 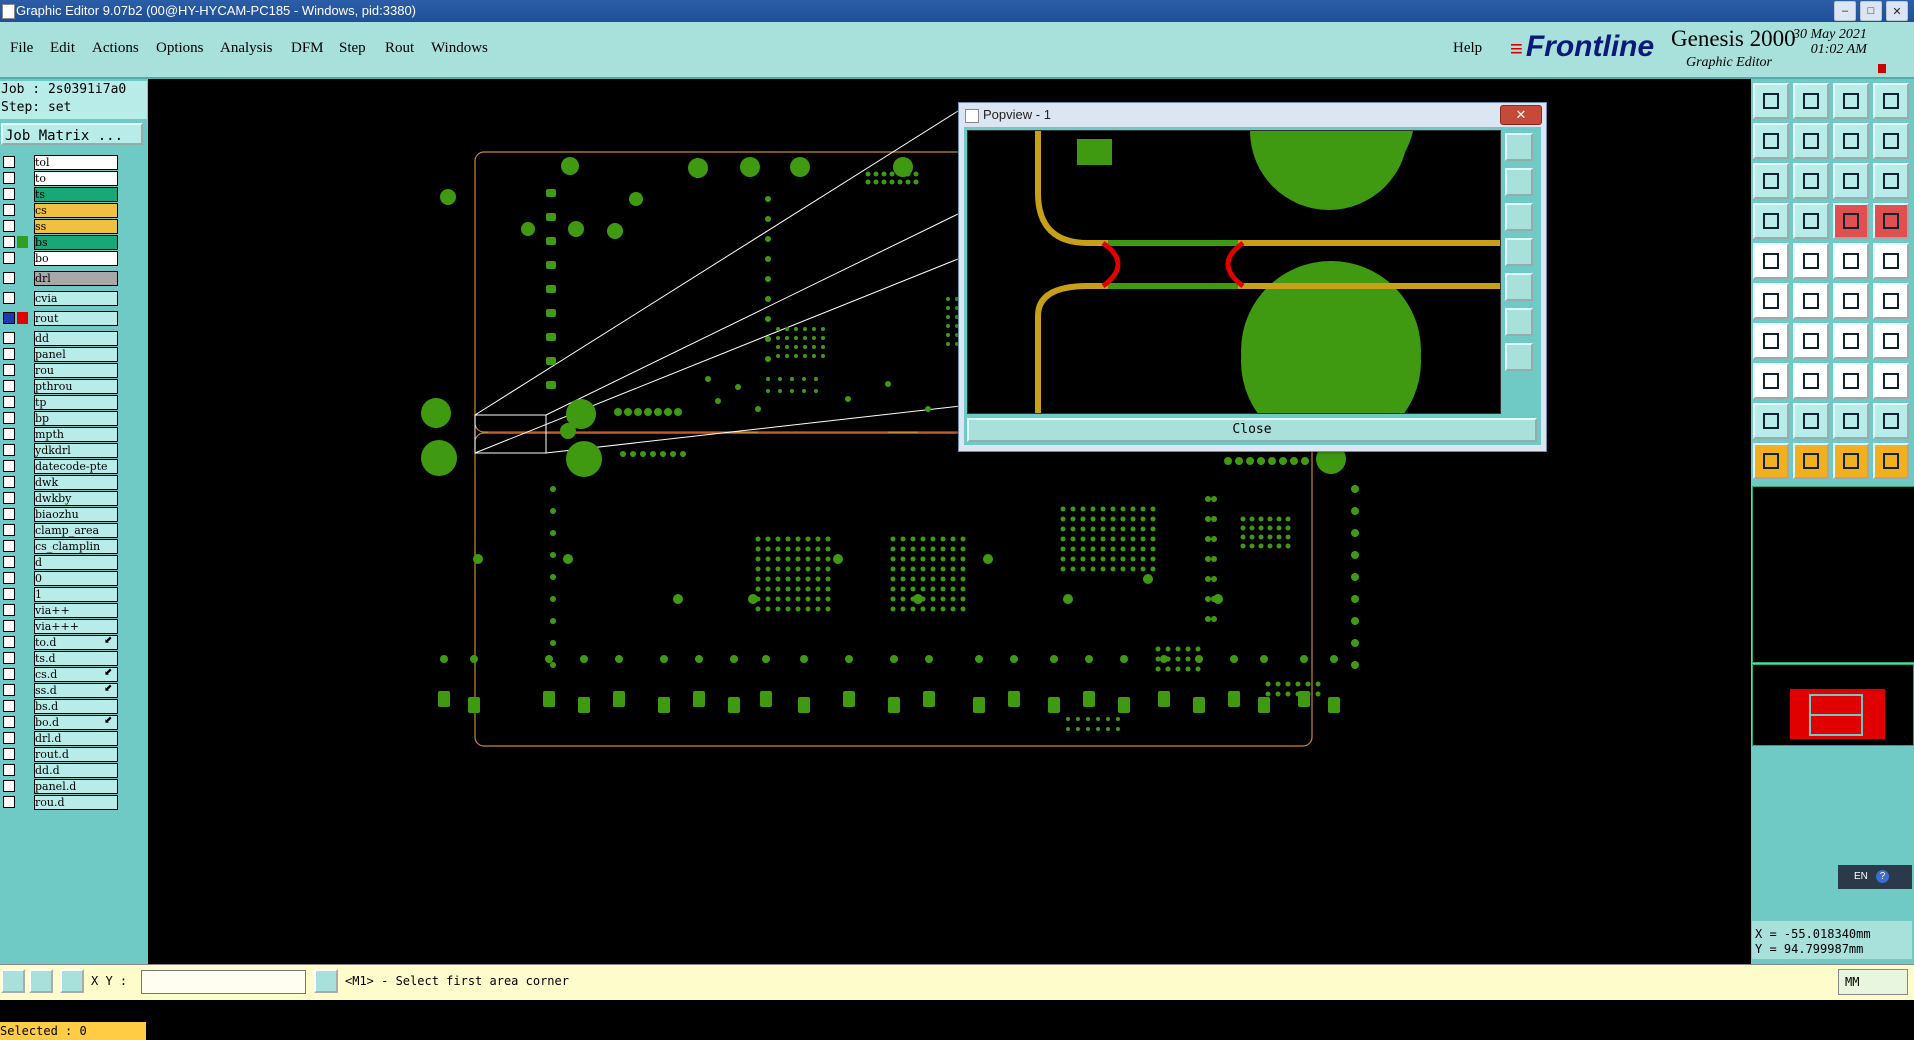 What do you see at coordinates (21, 48) in the screenshot?
I see `menu-file: File` at bounding box center [21, 48].